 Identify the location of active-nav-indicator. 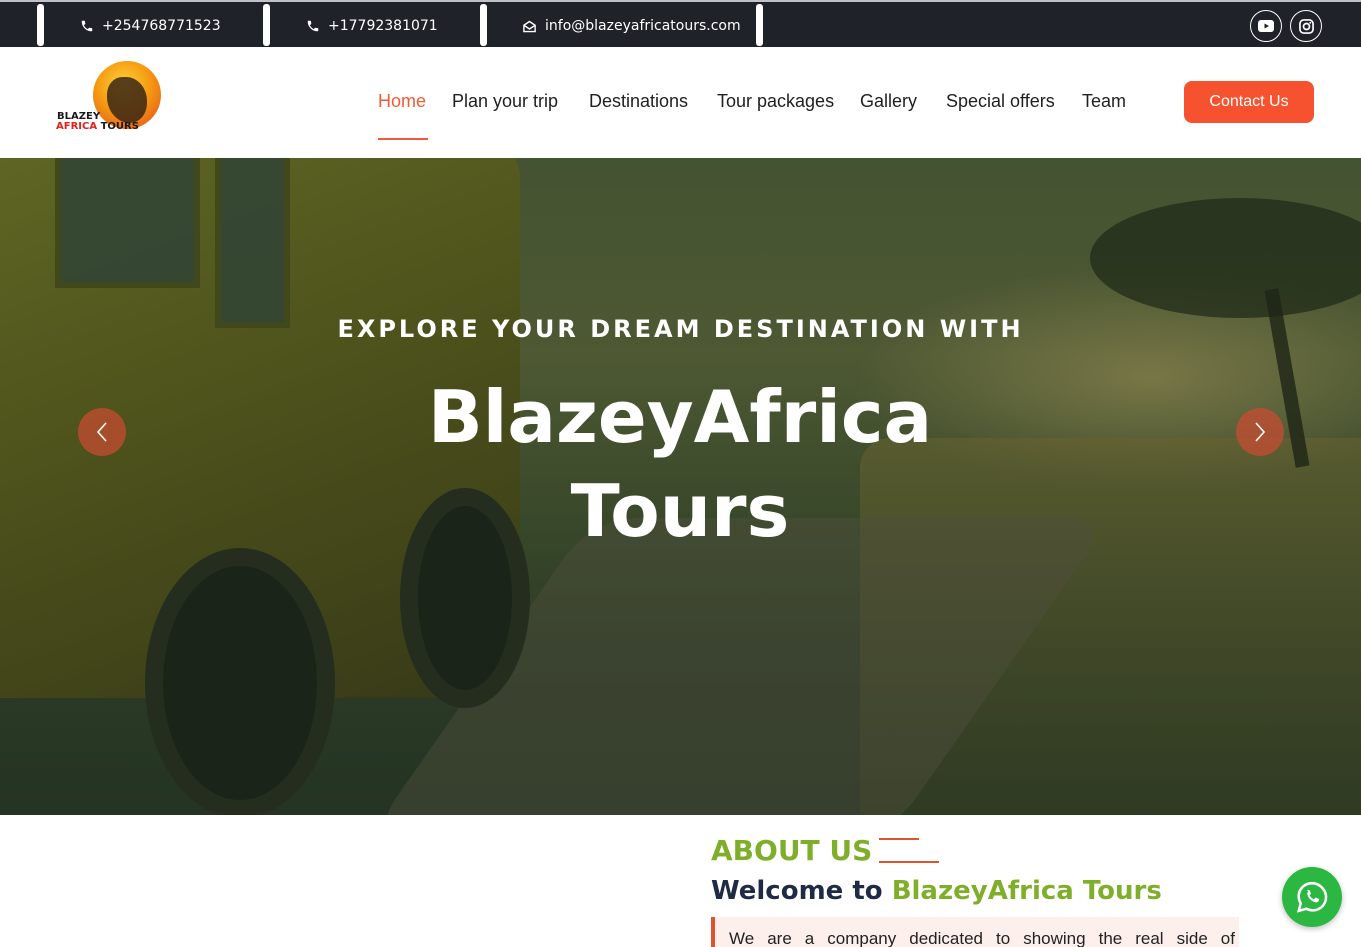
(403, 139).